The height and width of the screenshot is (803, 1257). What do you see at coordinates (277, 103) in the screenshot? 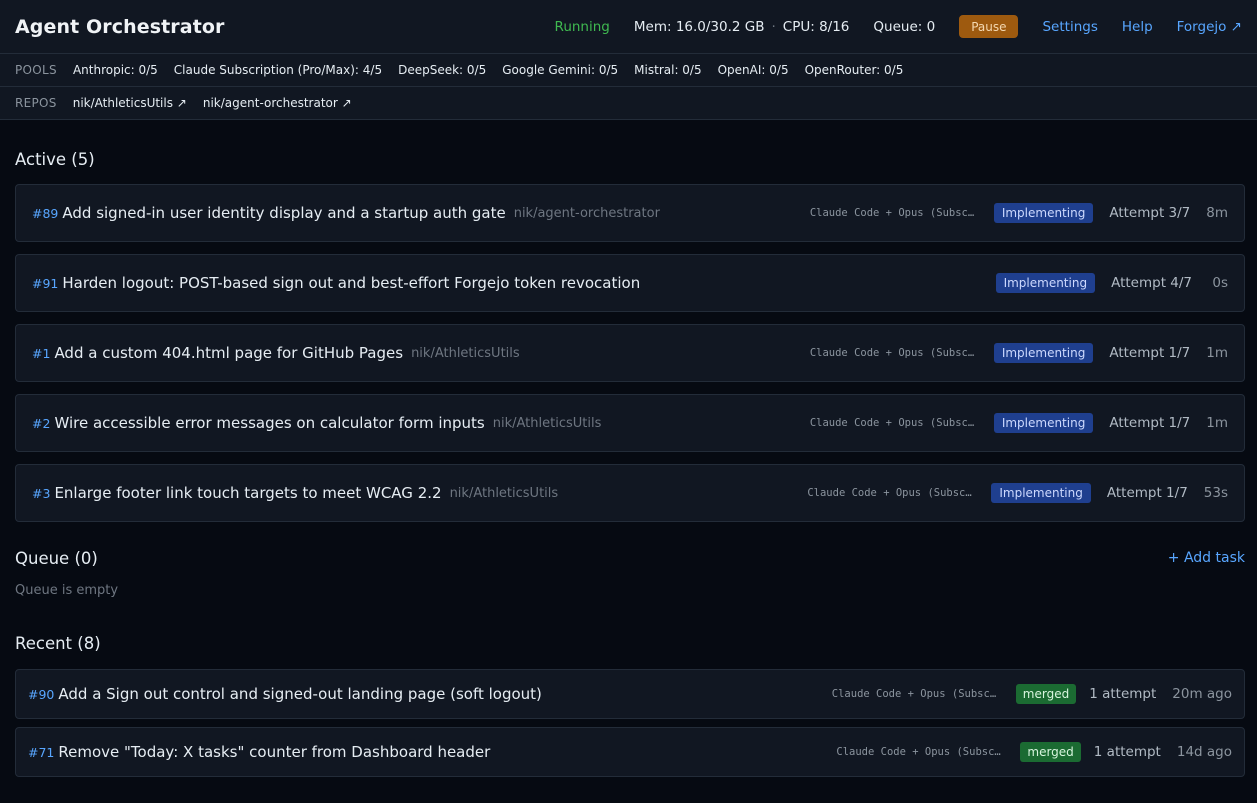
I see `repo-link-agent-orchestrator: nik/agent-orchestrator ↗` at bounding box center [277, 103].